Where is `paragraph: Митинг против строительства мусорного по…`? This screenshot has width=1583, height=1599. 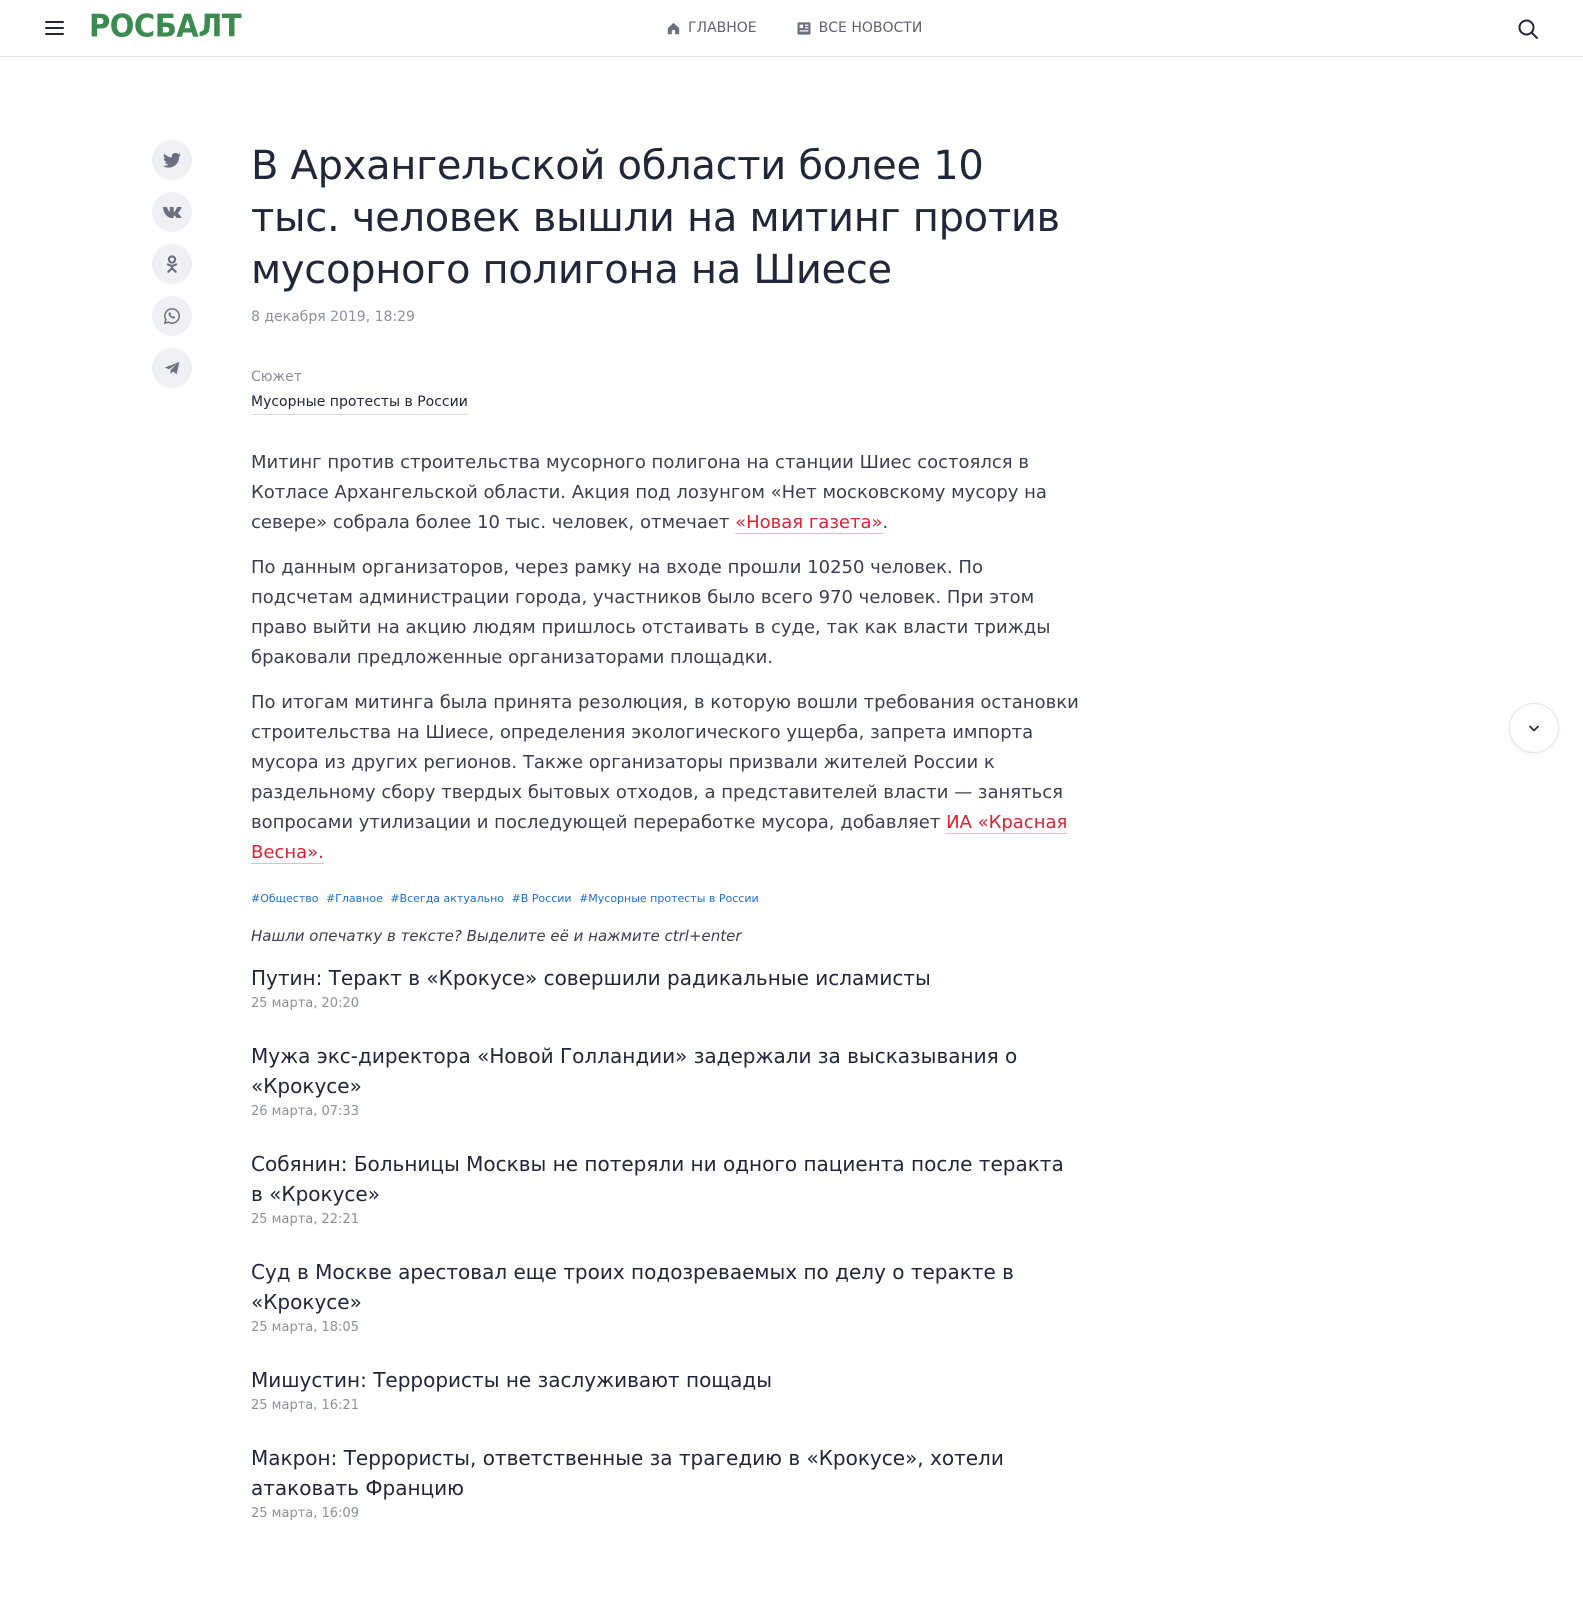
paragraph: Митинг против строительства мусорного по… is located at coordinates (666, 493).